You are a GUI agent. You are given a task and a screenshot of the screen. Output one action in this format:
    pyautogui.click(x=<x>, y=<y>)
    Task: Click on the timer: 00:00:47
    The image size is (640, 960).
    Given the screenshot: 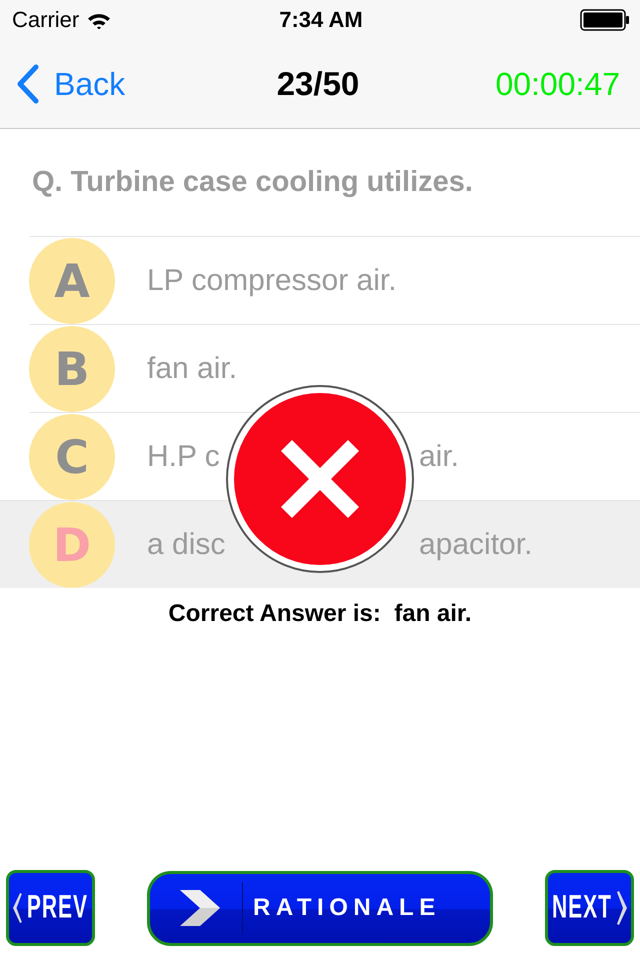 What is the action you would take?
    pyautogui.click(x=557, y=84)
    